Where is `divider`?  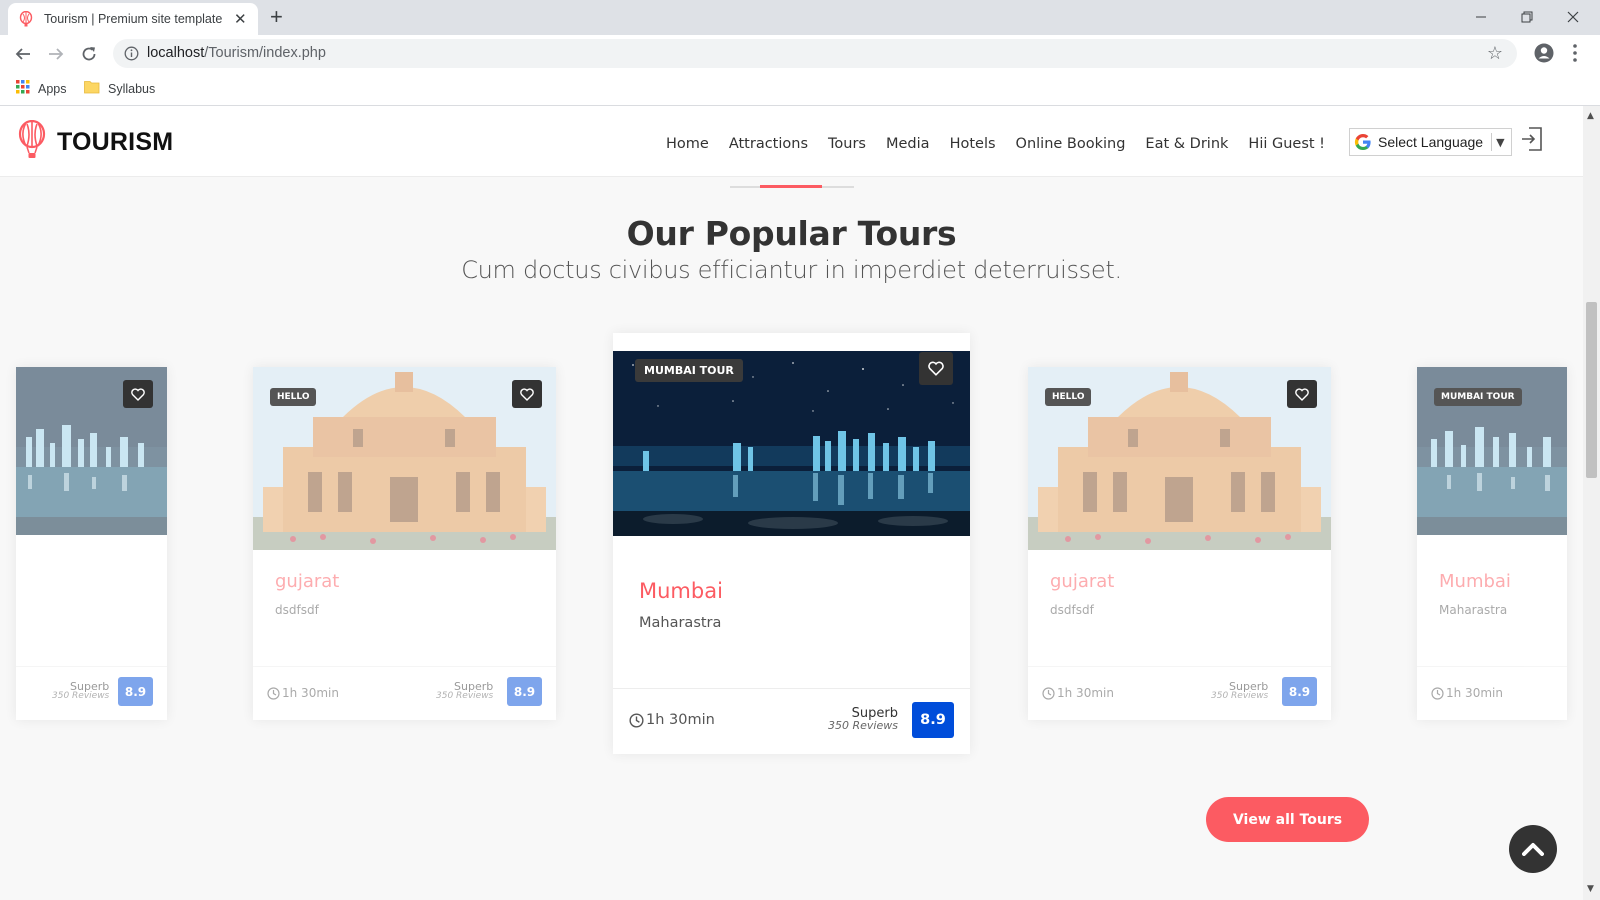
divider is located at coordinates (1492, 142).